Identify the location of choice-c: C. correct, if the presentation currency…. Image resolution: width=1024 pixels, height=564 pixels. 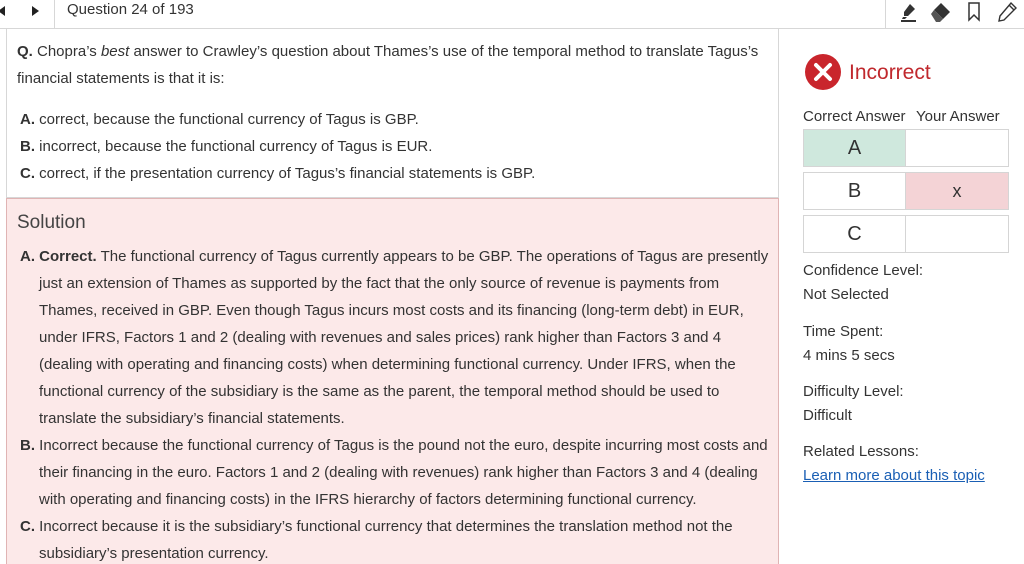
(277, 174).